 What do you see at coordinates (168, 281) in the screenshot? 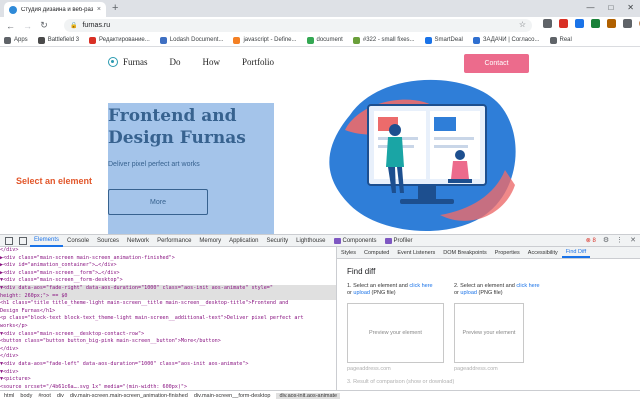
I see `dom-node-line: ▼<div class="main-screen__form-desktop">` at bounding box center [168, 281].